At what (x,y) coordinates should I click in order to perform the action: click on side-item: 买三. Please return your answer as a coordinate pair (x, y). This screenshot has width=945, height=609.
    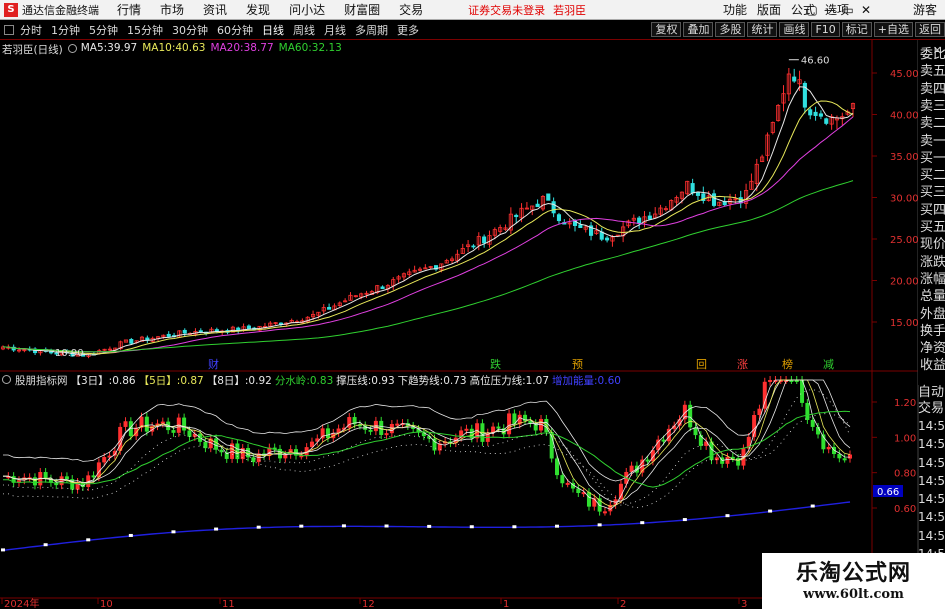
    Looking at the image, I should click on (932, 193).